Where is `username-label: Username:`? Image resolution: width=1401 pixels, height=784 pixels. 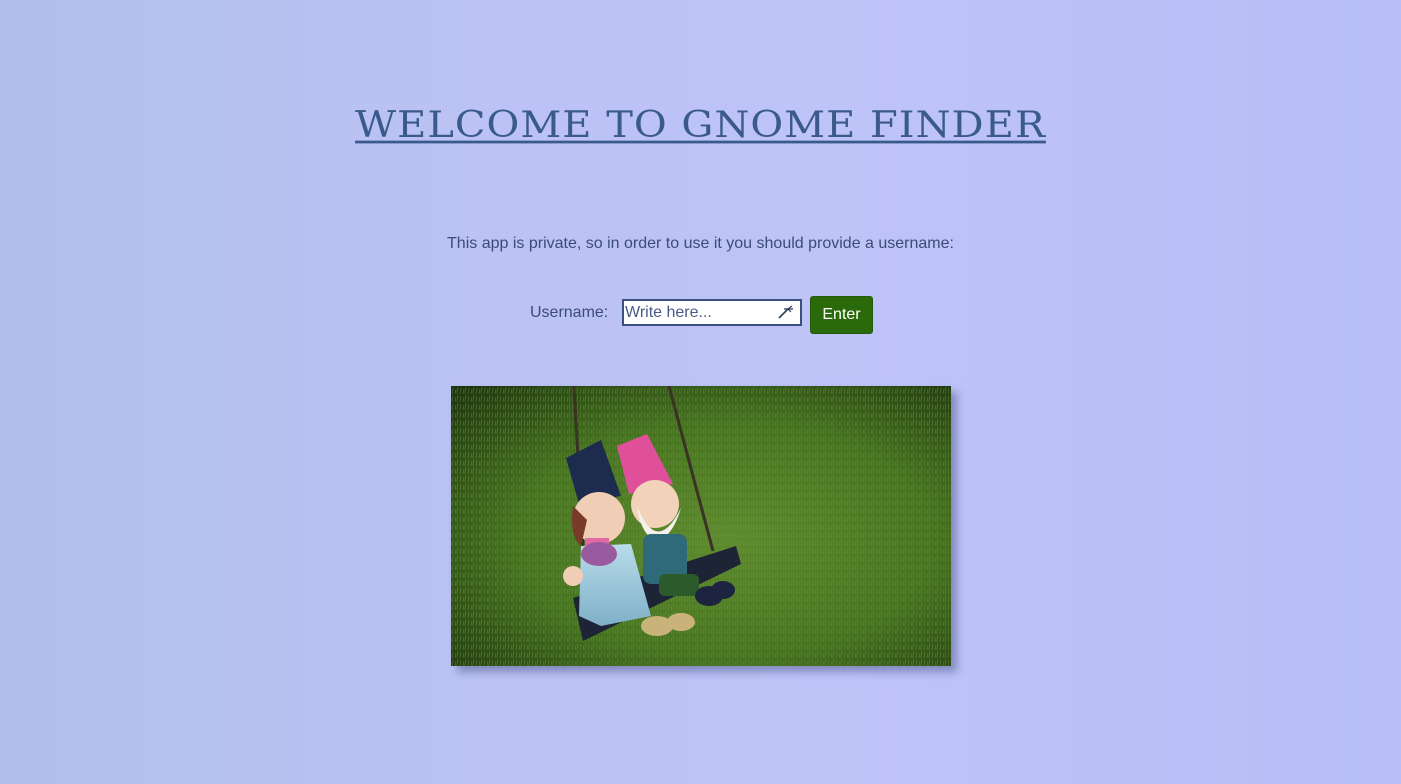 username-label: Username: is located at coordinates (569, 312).